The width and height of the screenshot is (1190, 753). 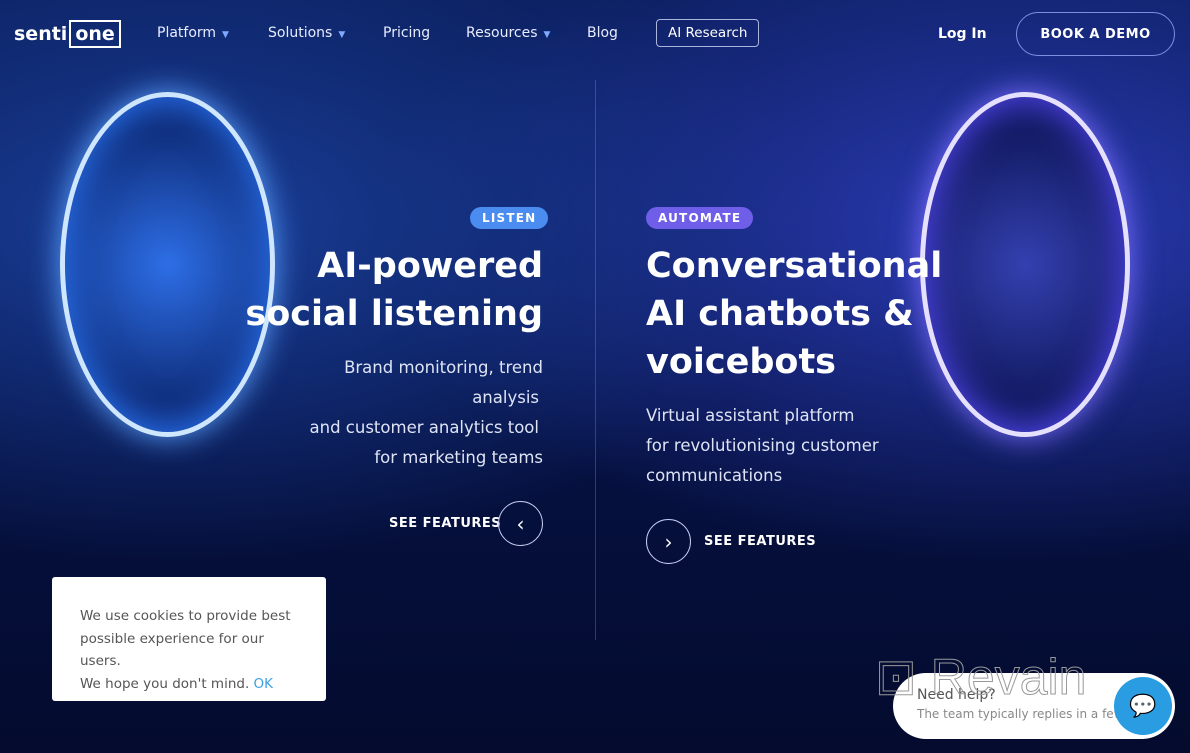 I want to click on listen-see-features: SEE FEATURES, so click(x=445, y=523).